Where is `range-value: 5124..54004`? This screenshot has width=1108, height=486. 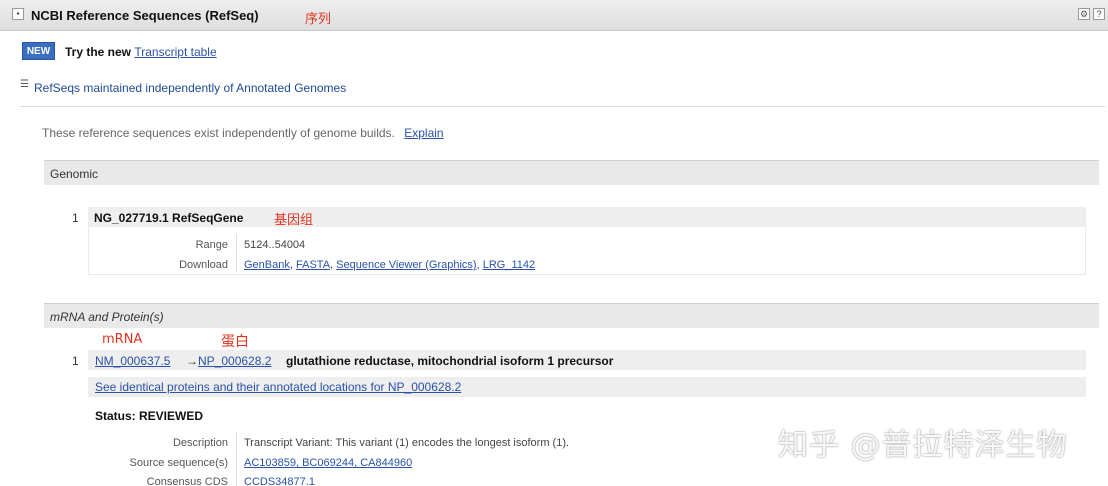 range-value: 5124..54004 is located at coordinates (275, 245).